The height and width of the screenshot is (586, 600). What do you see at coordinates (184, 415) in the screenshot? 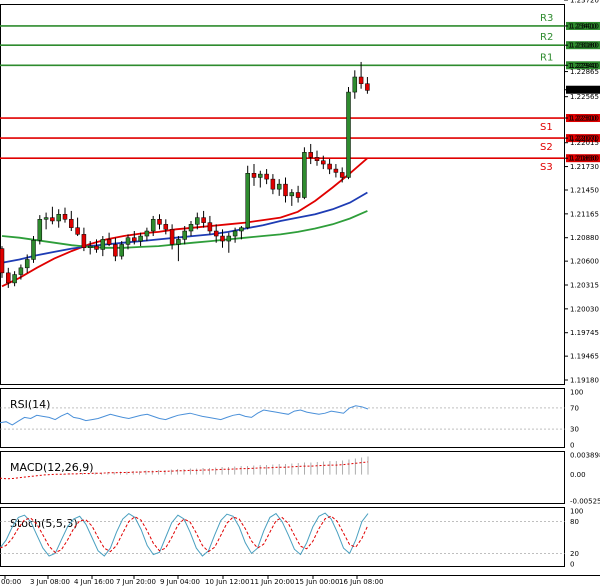
I see `rsi-line` at bounding box center [184, 415].